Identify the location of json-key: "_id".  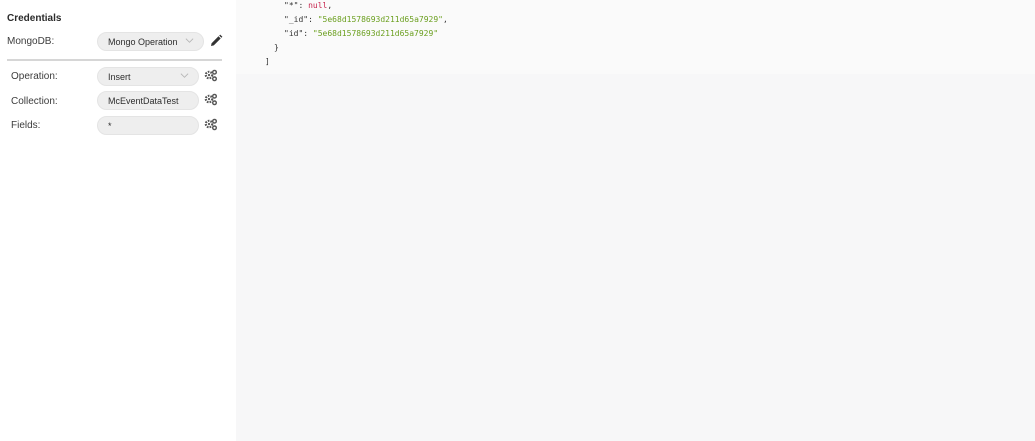
(296, 19).